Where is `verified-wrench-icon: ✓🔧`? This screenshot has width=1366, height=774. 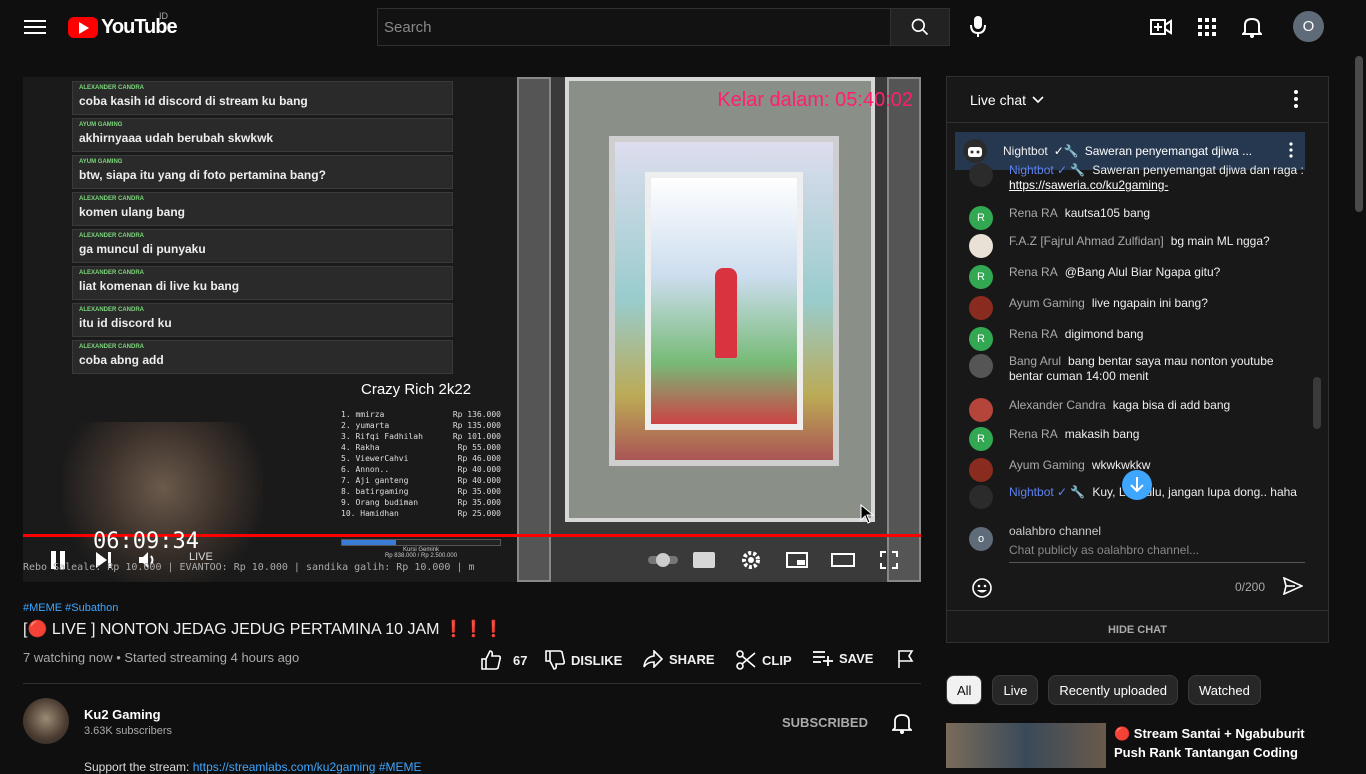 verified-wrench-icon: ✓🔧 is located at coordinates (1066, 151).